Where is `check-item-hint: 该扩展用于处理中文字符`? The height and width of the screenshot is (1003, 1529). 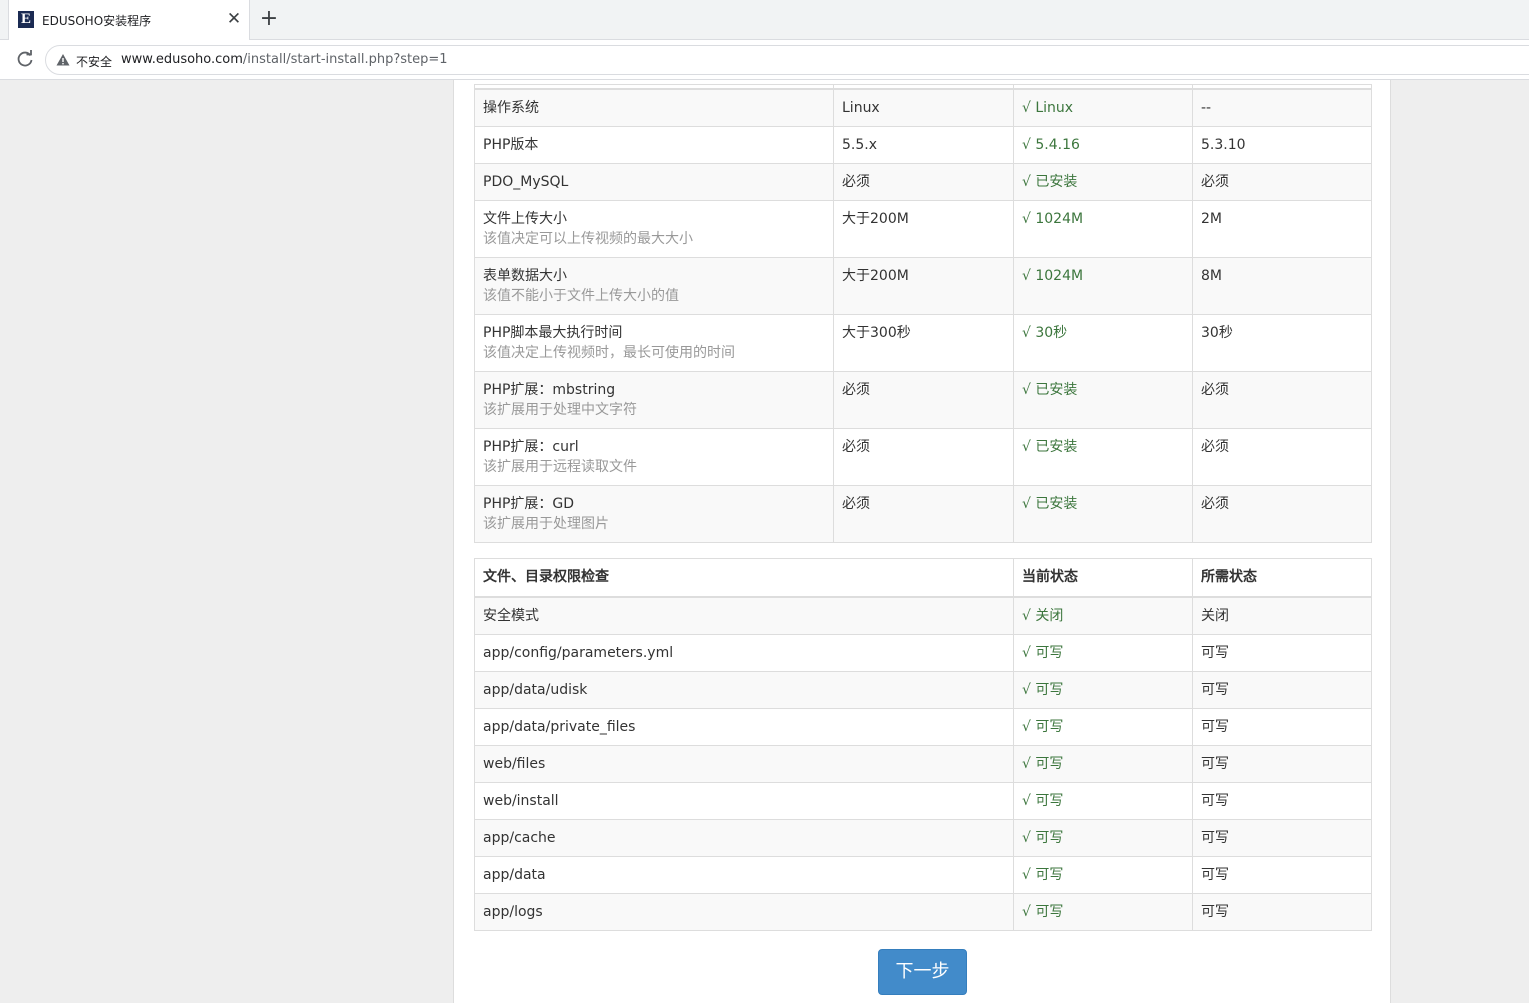 check-item-hint: 该扩展用于处理中文字符 is located at coordinates (560, 409).